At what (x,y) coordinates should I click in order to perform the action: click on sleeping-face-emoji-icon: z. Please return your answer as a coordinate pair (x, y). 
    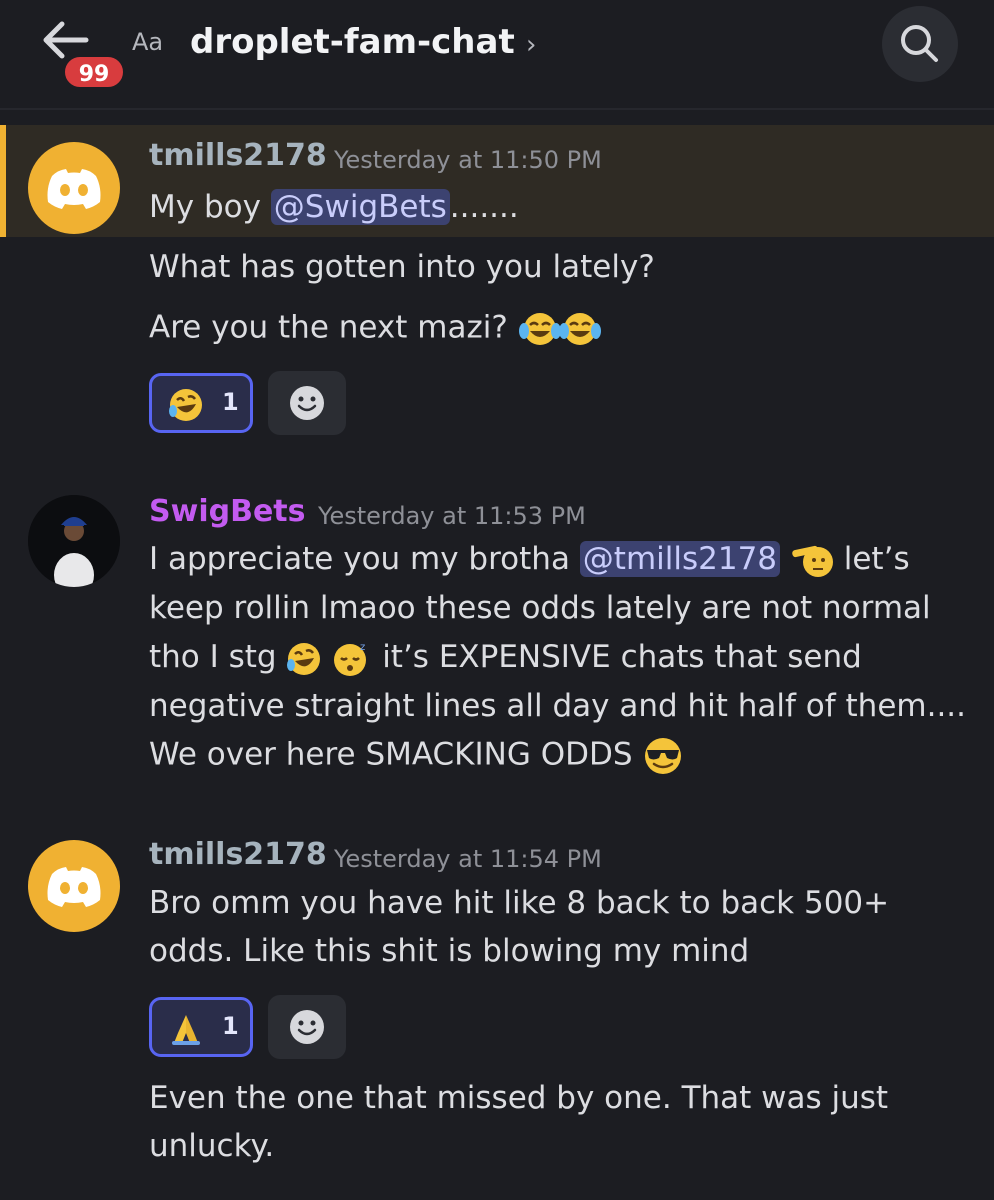
    Looking at the image, I should click on (350, 659).